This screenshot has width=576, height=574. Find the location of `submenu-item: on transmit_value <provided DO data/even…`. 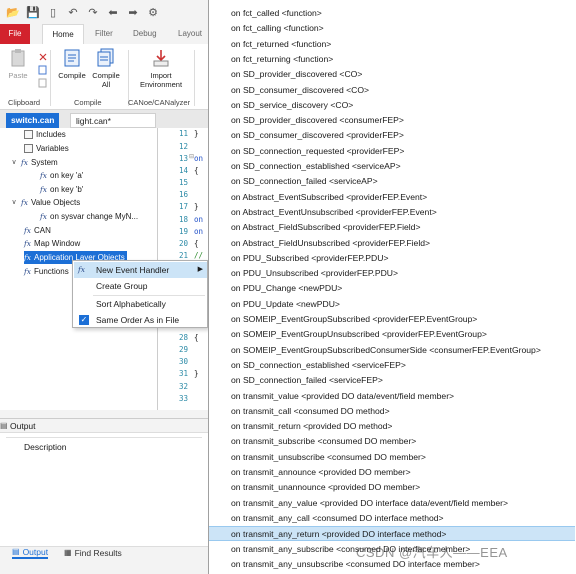

submenu-item: on transmit_value <provided DO data/even… is located at coordinates (392, 396).